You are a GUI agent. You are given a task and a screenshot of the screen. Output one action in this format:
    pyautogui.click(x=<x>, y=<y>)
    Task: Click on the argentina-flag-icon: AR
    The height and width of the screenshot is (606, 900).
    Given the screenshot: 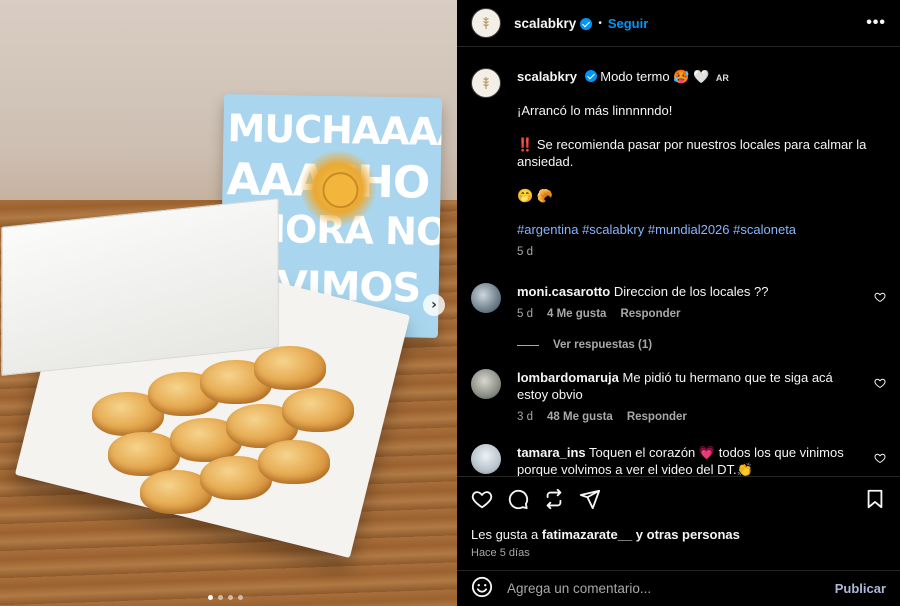 What is the action you would take?
    pyautogui.click(x=722, y=78)
    